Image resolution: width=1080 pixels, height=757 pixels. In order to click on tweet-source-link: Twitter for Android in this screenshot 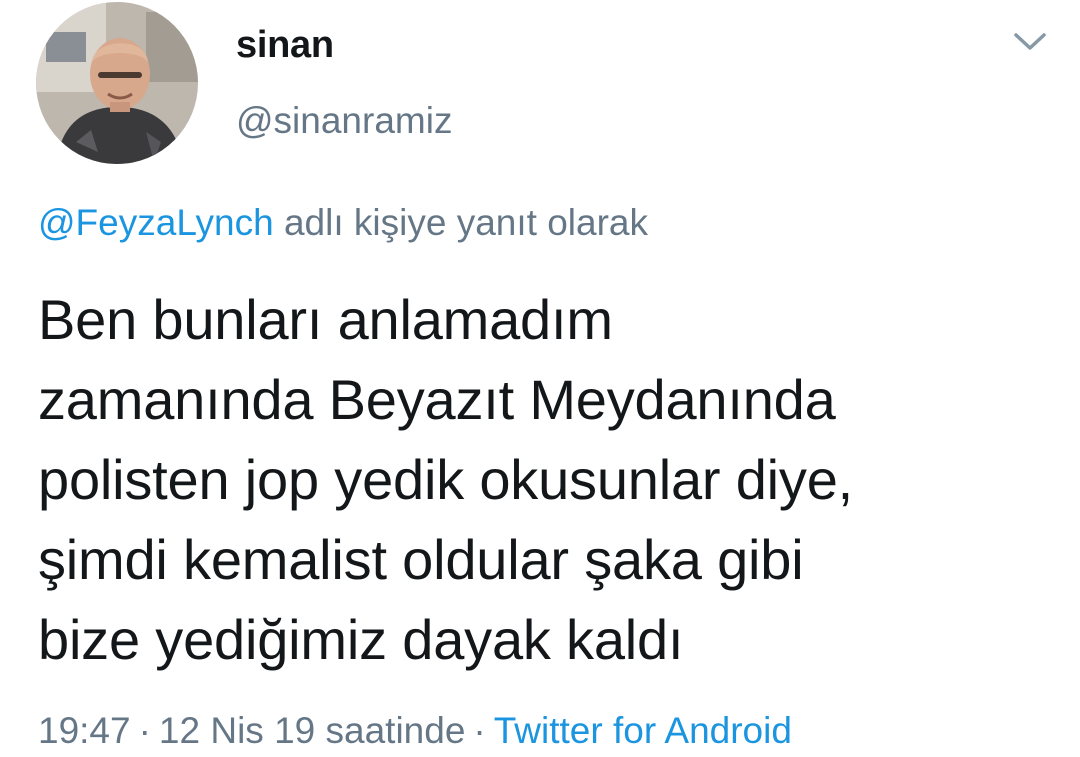, I will do `click(643, 730)`.